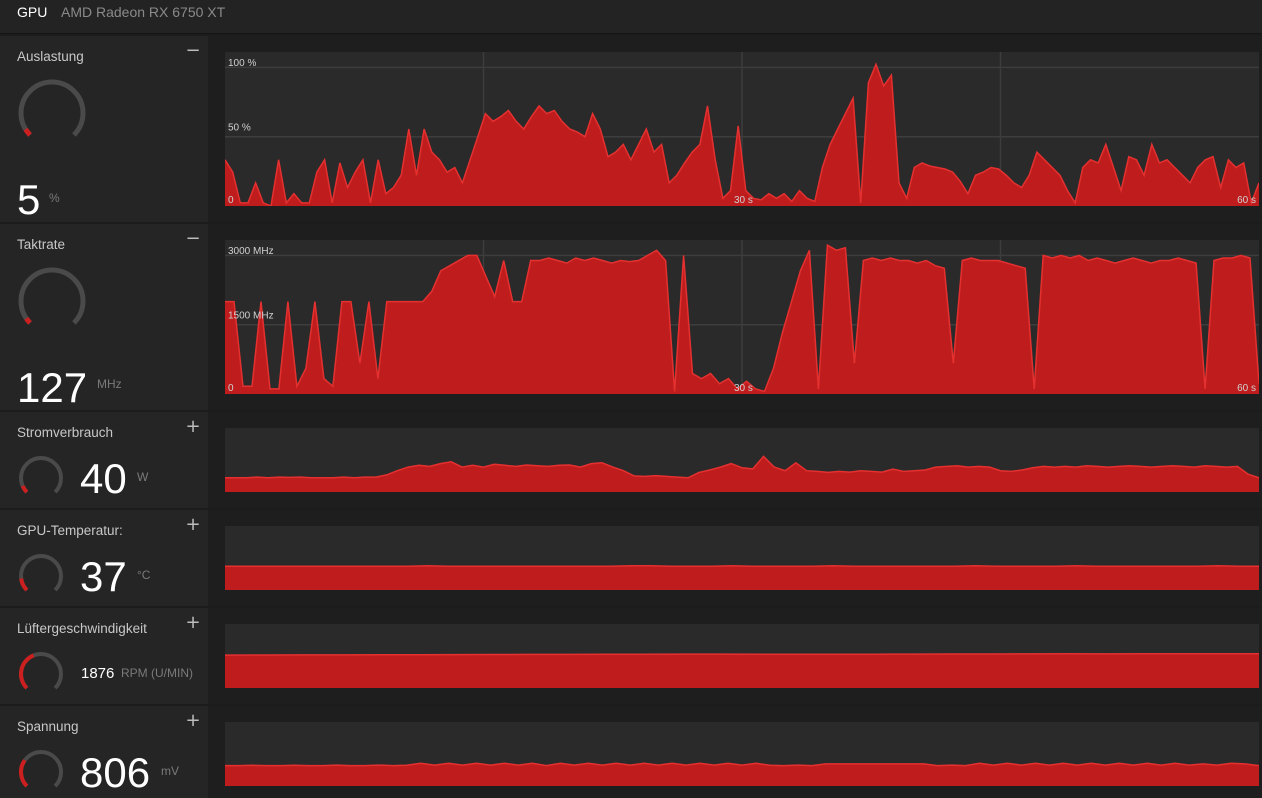 The height and width of the screenshot is (798, 1262). Describe the element at coordinates (631, 17) in the screenshot. I see `gpu-header: GPU AMD Radeon RX 6750 XT` at that location.